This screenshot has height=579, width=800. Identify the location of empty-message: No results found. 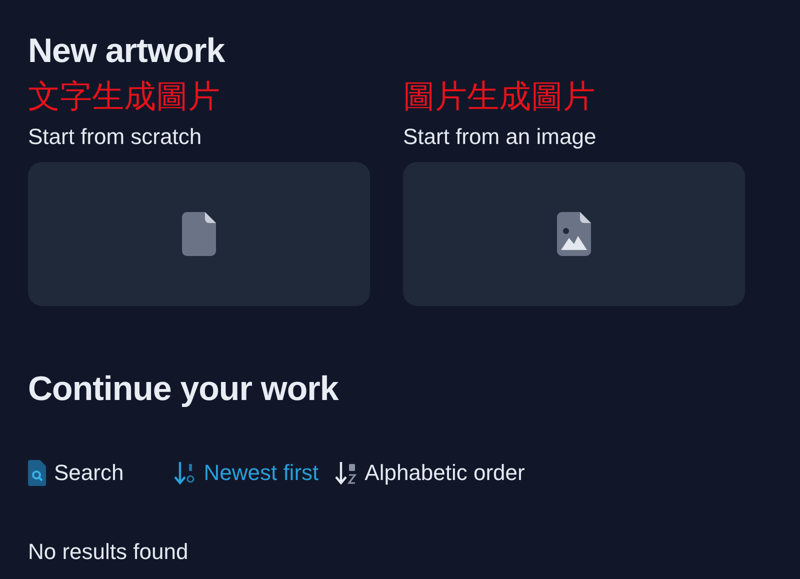
(108, 552).